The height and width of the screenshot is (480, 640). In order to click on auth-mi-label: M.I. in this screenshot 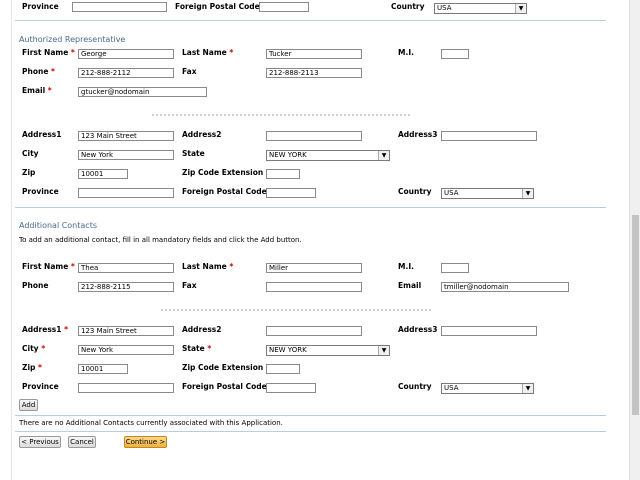, I will do `click(406, 52)`.